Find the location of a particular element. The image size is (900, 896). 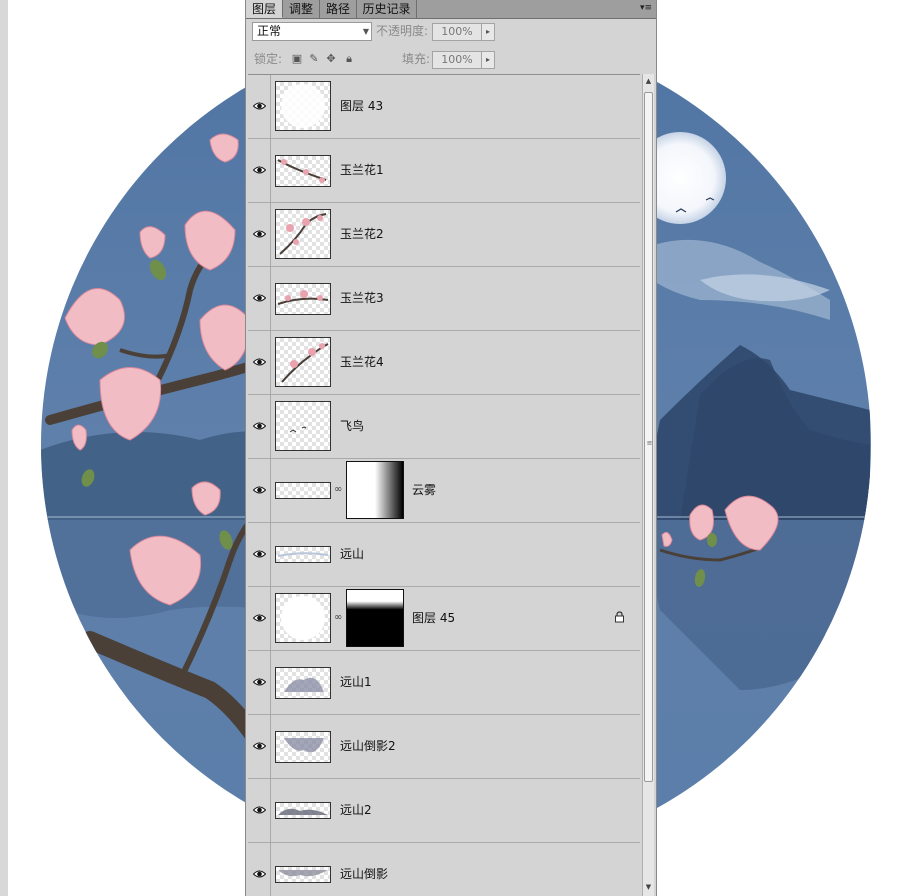

layer-row: 远山 is located at coordinates (444, 555).